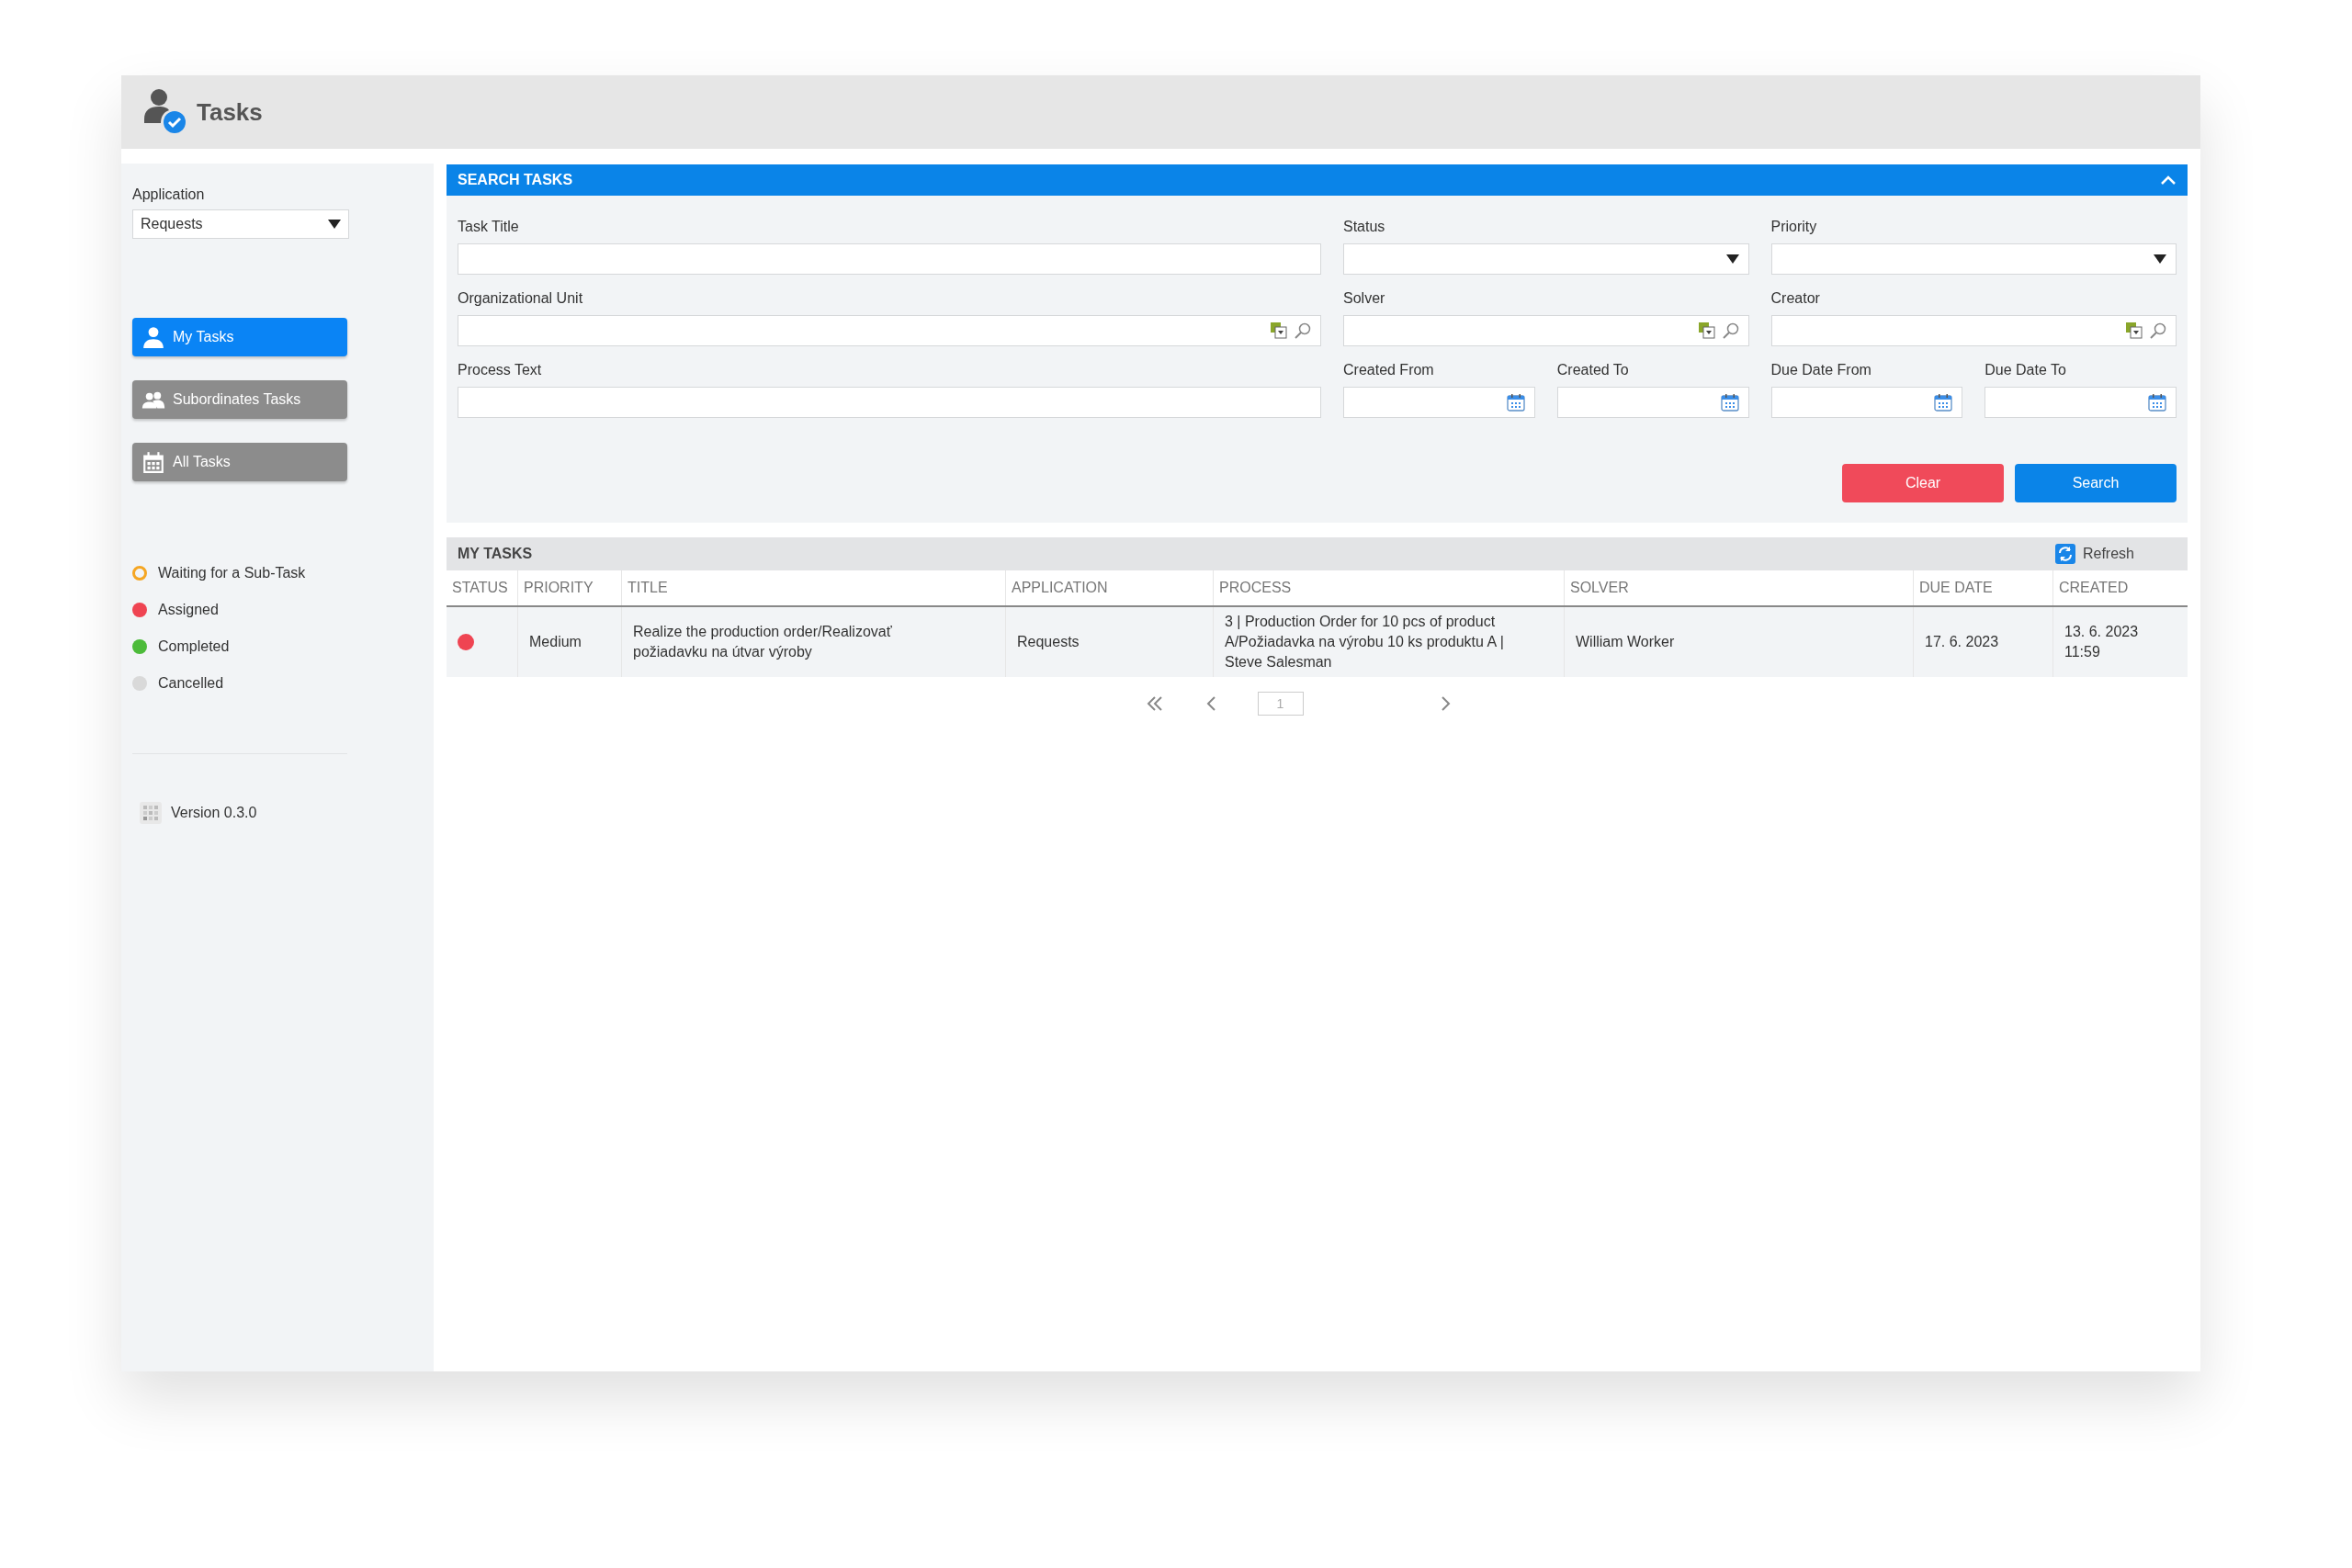  Describe the element at coordinates (188, 610) in the screenshot. I see `legend-label: Assigned` at that location.